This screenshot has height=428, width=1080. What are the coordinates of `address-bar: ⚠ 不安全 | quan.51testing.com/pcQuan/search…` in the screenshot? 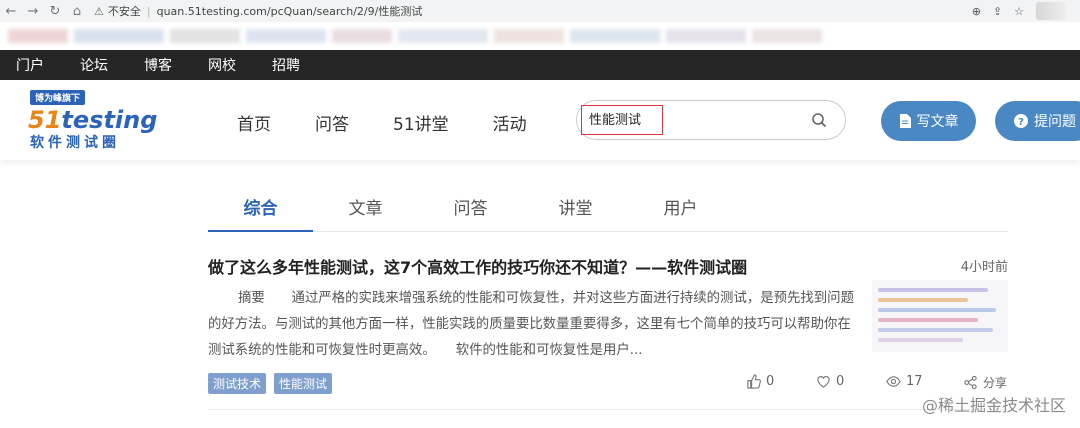 It's located at (258, 11).